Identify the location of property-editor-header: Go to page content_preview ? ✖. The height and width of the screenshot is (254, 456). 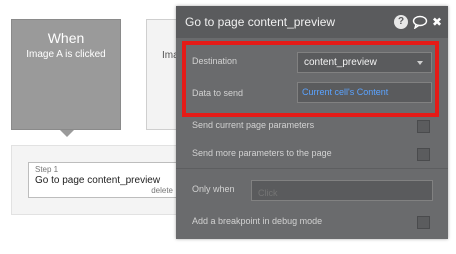
(312, 22).